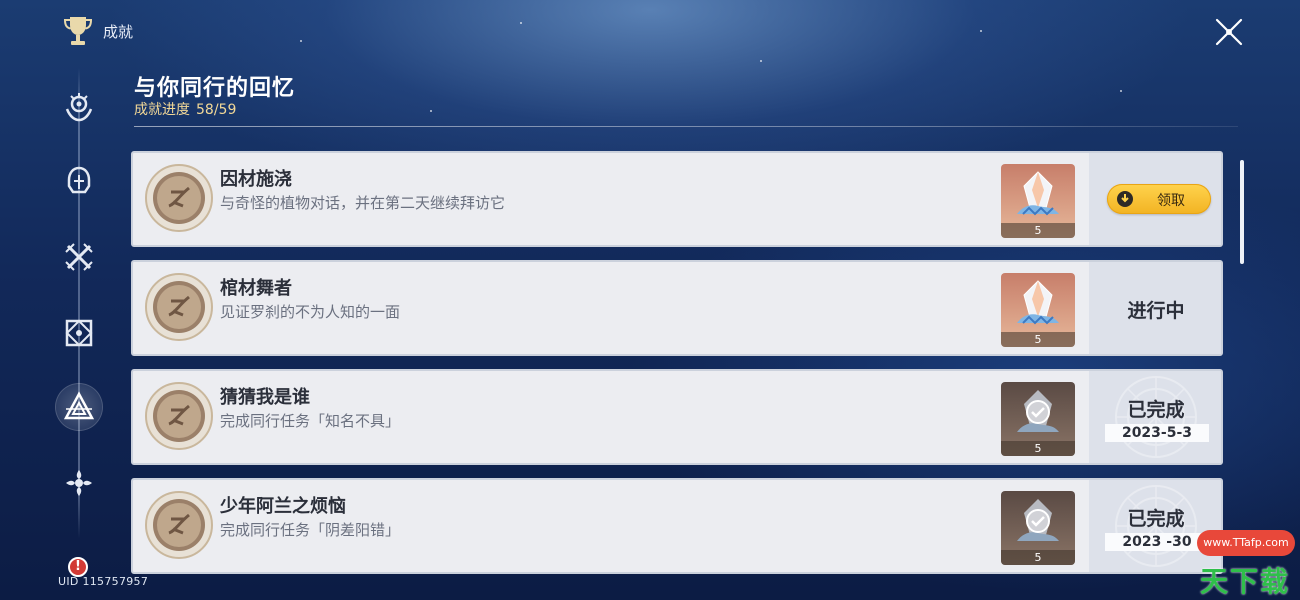 This screenshot has height=600, width=1300. I want to click on achievement-card: 猜猜我是谁 完成同行任务「知名不具」 5 已完成 2023-5-3, so click(677, 417).